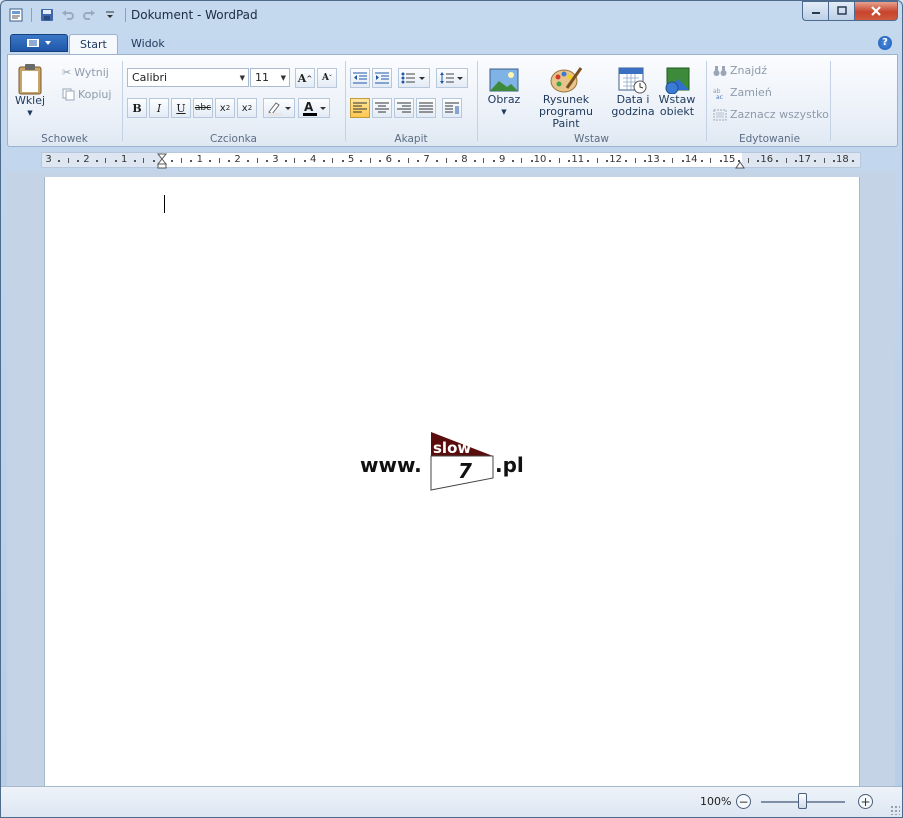 The width and height of the screenshot is (903, 818). Describe the element at coordinates (313, 159) in the screenshot. I see `ruler-label: 4` at that location.